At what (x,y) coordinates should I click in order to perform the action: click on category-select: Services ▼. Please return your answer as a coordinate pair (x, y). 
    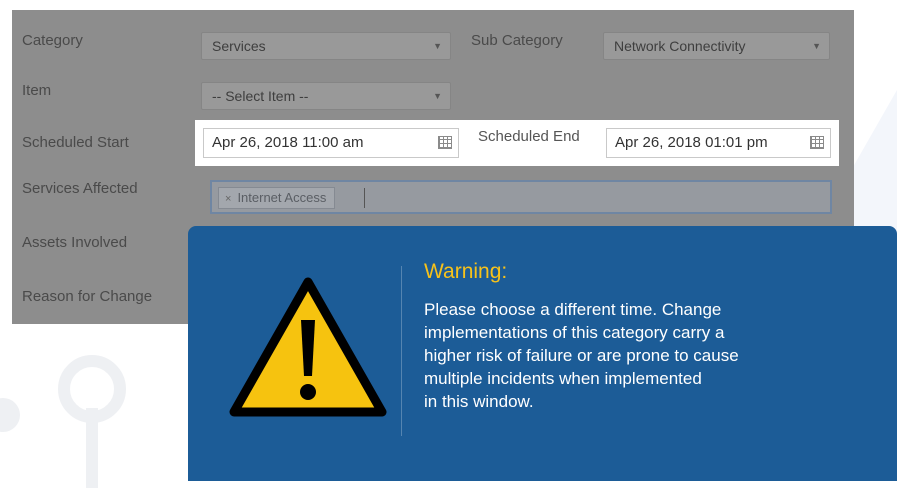
    Looking at the image, I should click on (326, 46).